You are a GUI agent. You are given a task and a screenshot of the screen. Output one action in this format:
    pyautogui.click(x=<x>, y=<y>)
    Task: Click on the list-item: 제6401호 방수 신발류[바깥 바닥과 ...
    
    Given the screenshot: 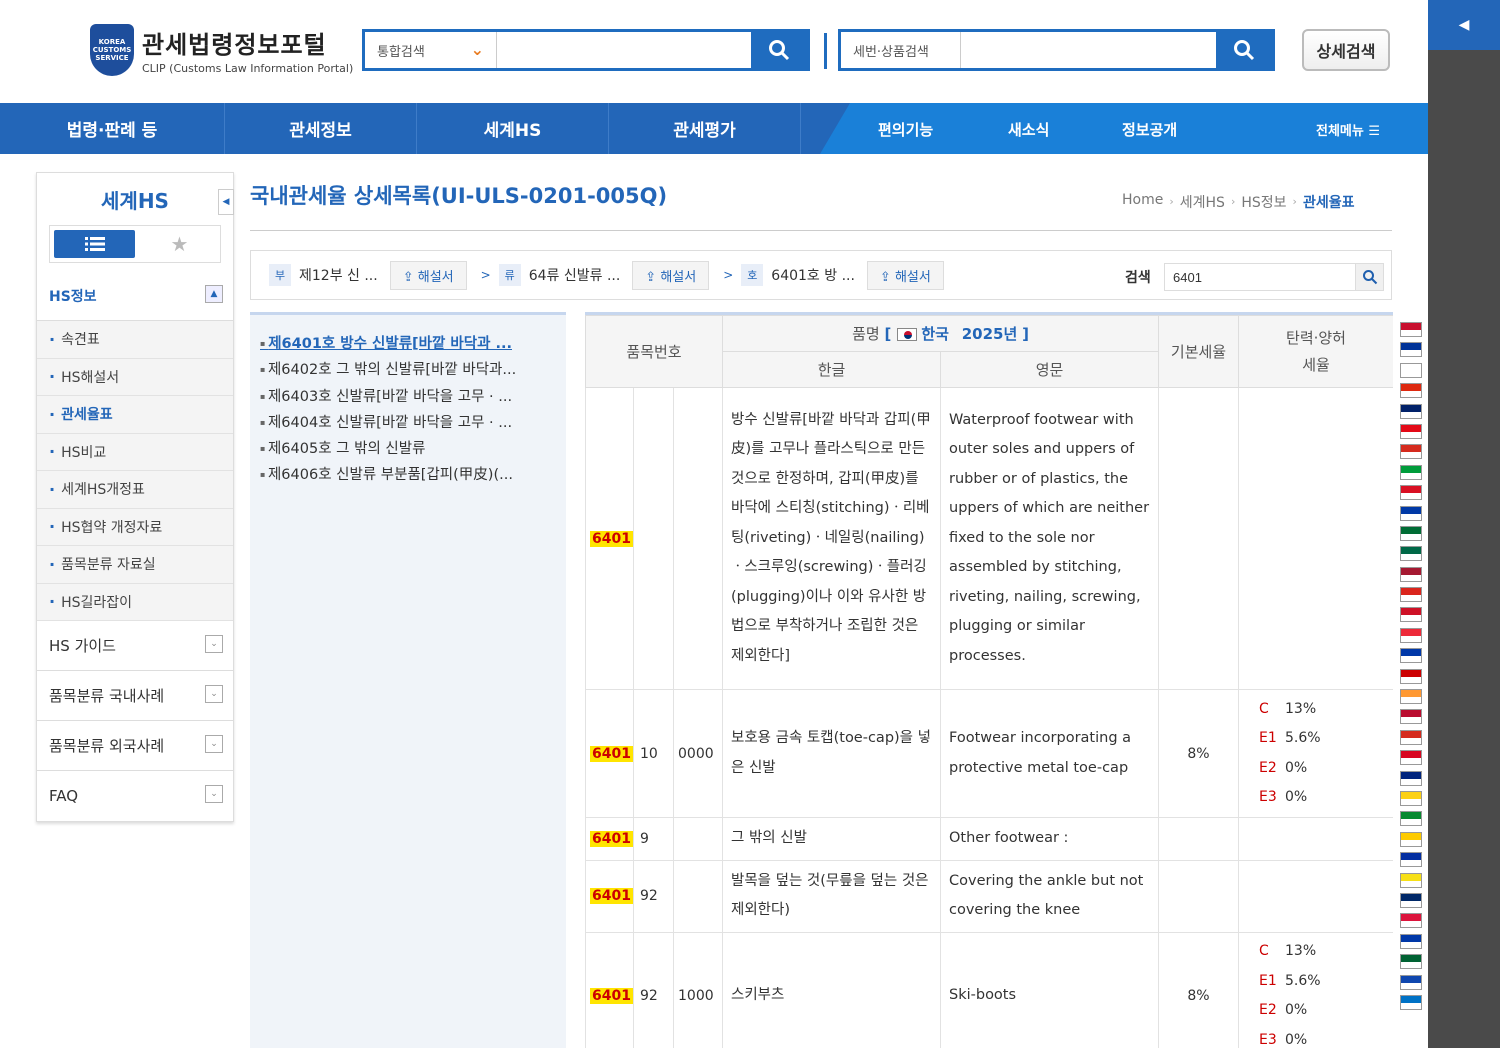 What is the action you would take?
    pyautogui.click(x=408, y=344)
    